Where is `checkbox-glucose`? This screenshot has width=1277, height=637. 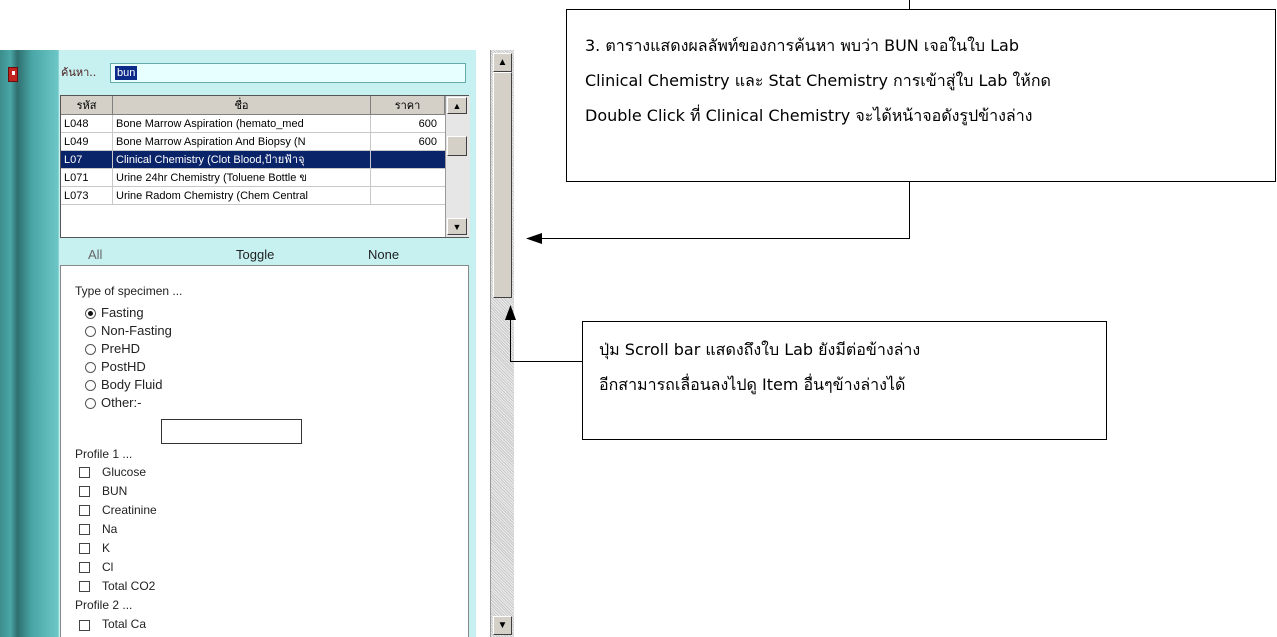
checkbox-glucose is located at coordinates (84, 472).